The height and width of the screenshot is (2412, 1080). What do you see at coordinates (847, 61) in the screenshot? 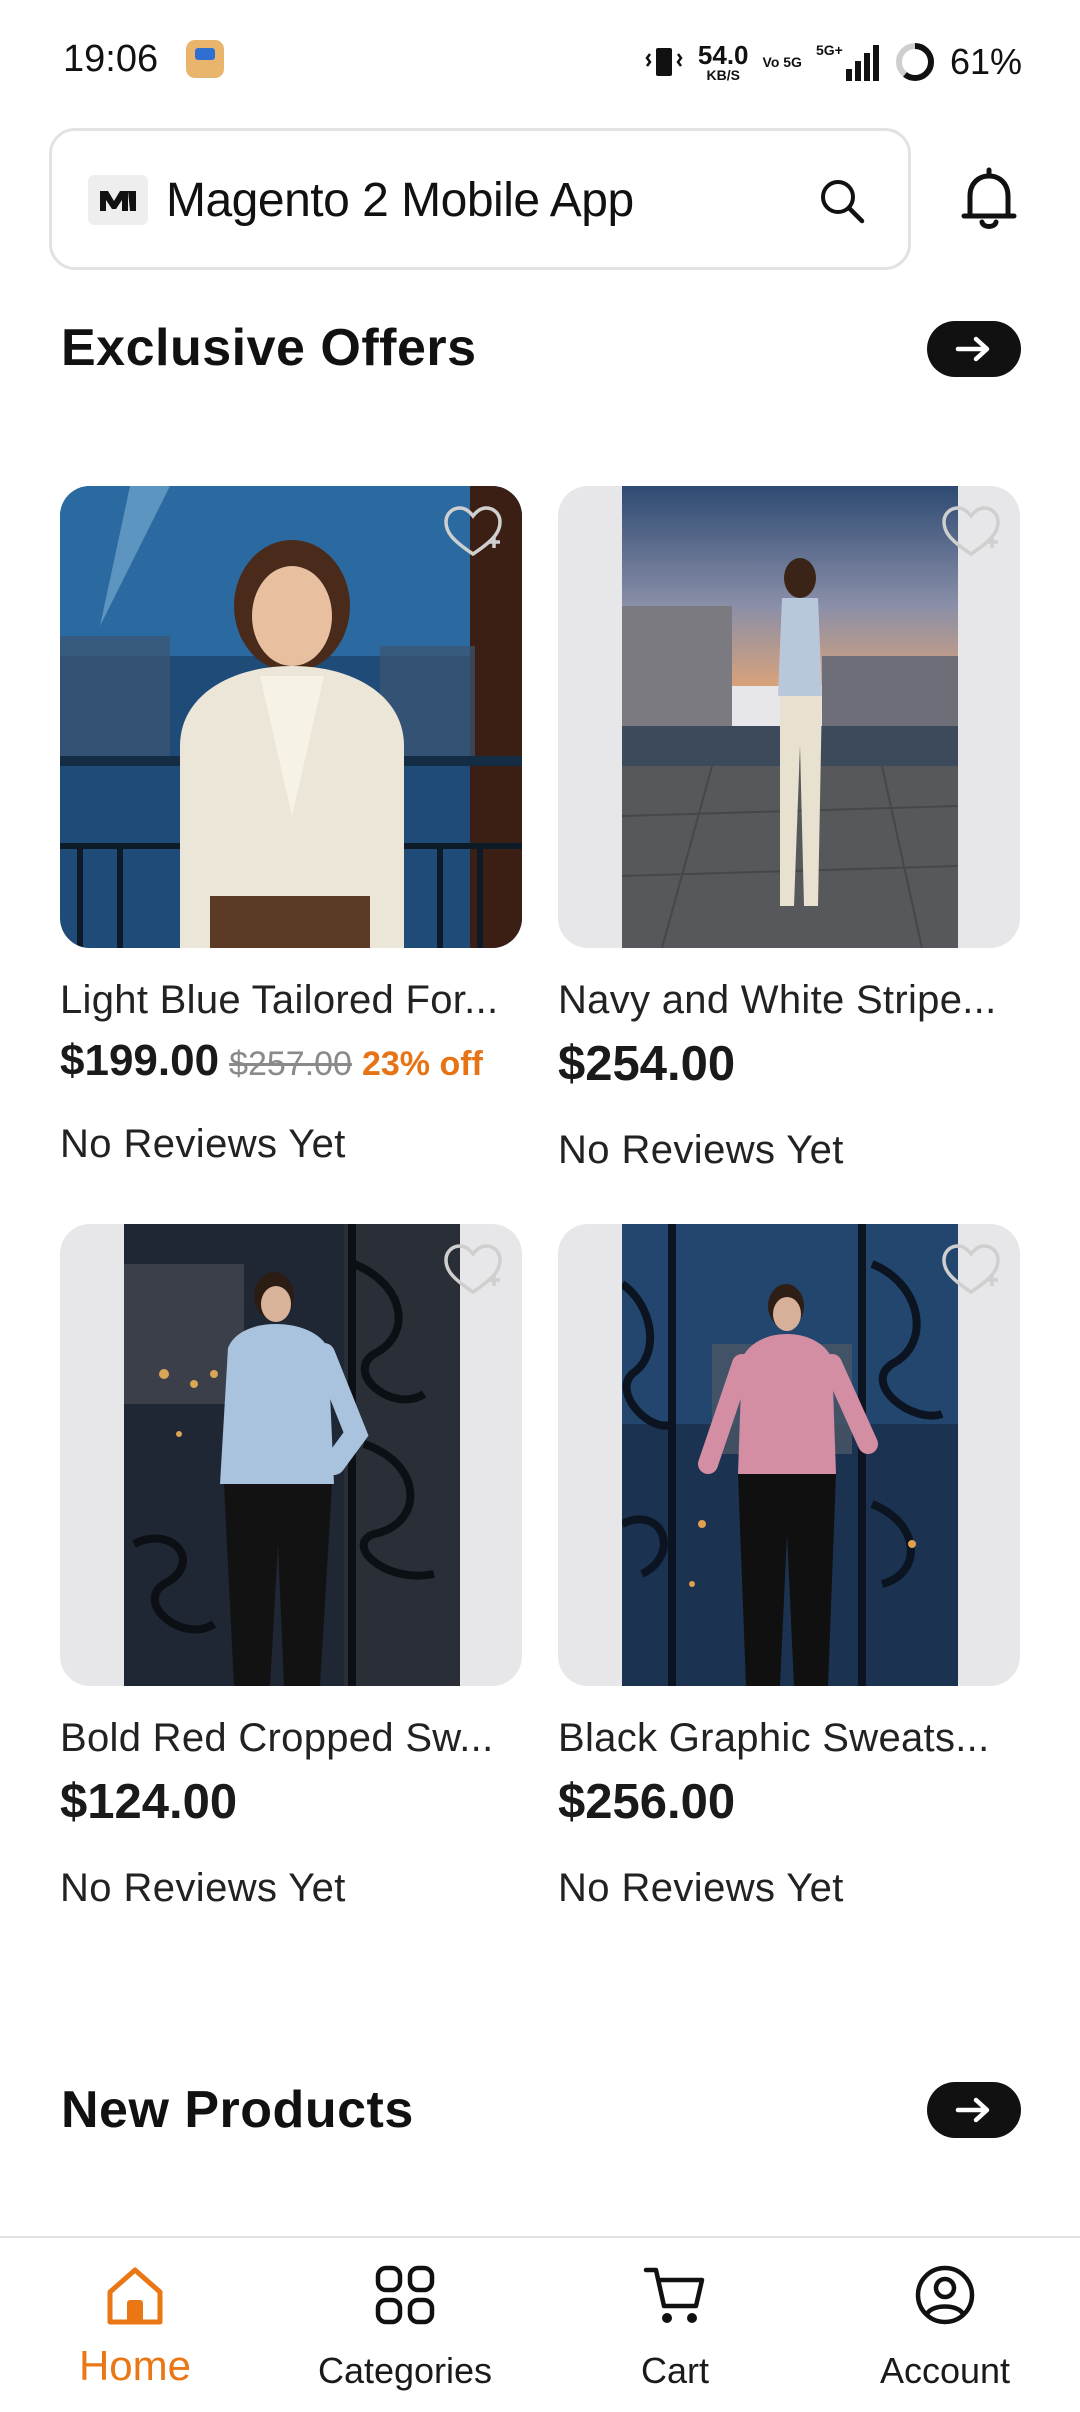
I see `signal-icon: 5G+` at bounding box center [847, 61].